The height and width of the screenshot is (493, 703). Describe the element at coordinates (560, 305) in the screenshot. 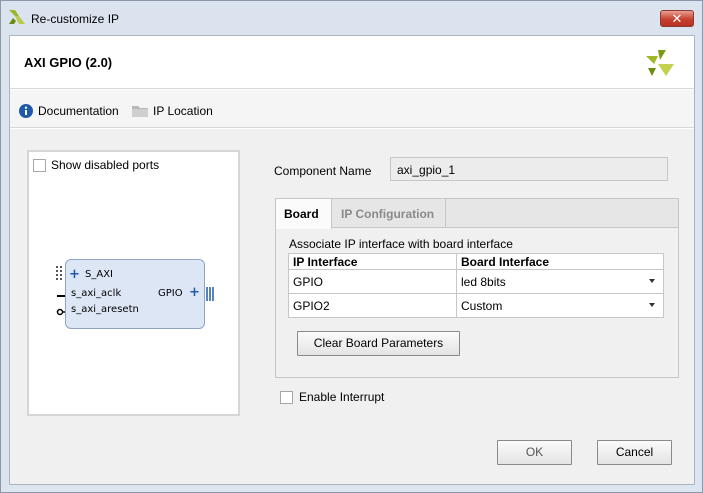

I see `board-interface-dropdown: Custom` at that location.